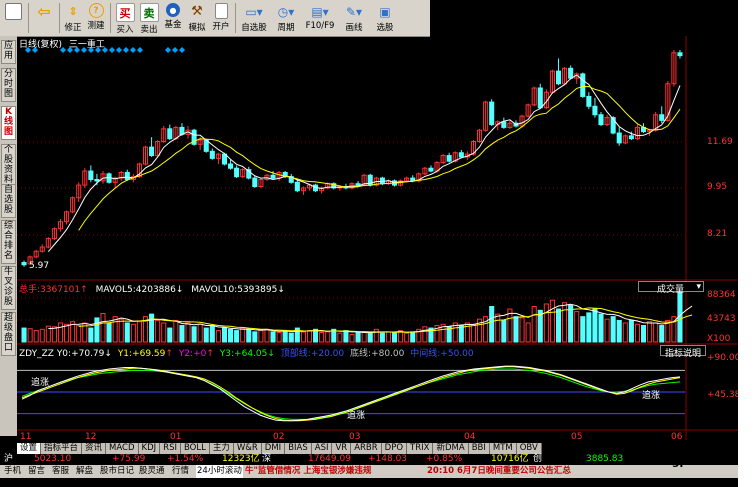  What do you see at coordinates (60, 471) in the screenshot?
I see `menu-service: 客服` at bounding box center [60, 471].